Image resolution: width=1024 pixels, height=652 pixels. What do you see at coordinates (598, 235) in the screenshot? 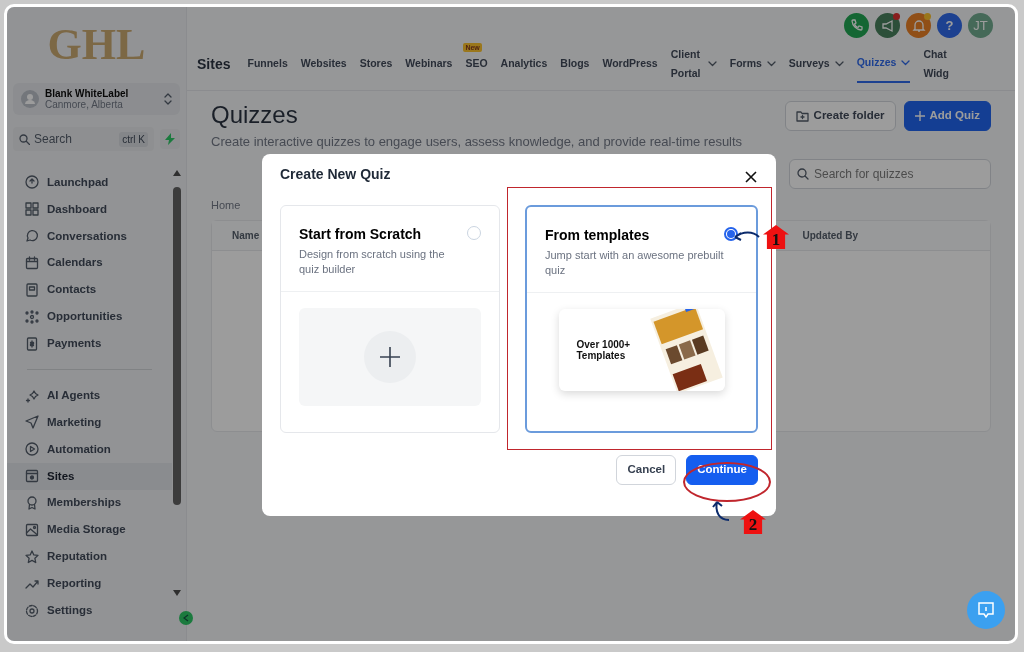
I see `option-title: From templates` at bounding box center [598, 235].